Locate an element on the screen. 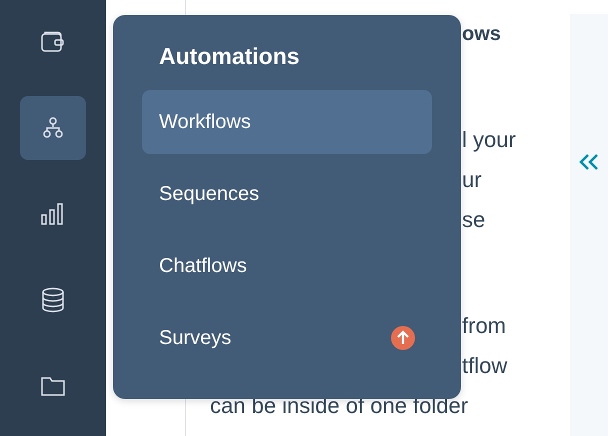  database-icon is located at coordinates (53, 300).